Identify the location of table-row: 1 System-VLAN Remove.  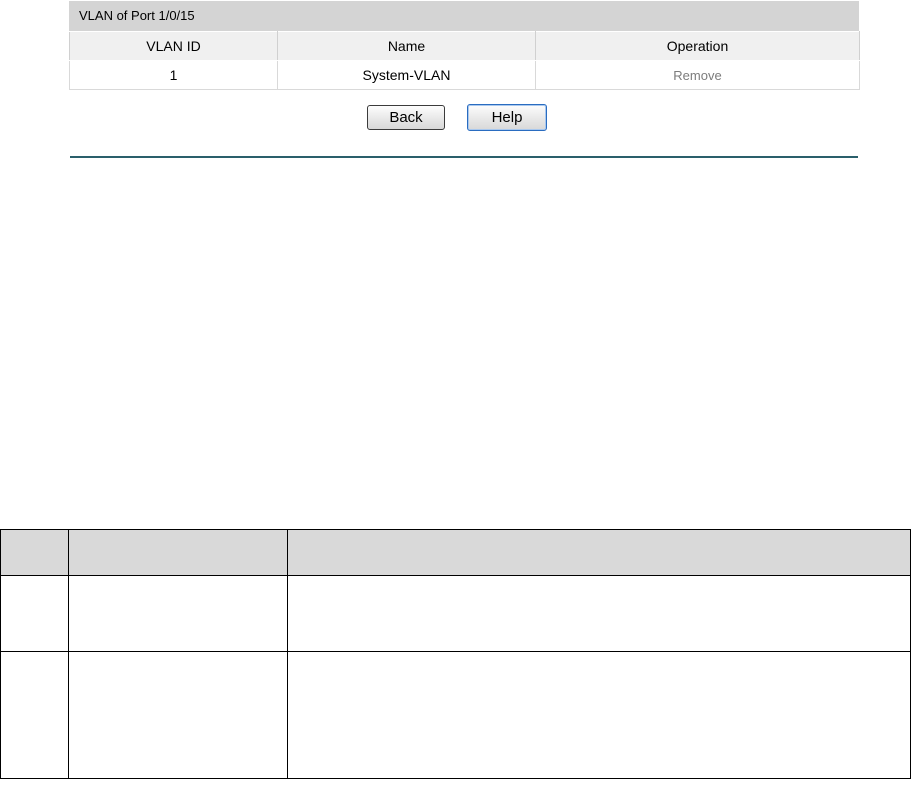
(464, 75).